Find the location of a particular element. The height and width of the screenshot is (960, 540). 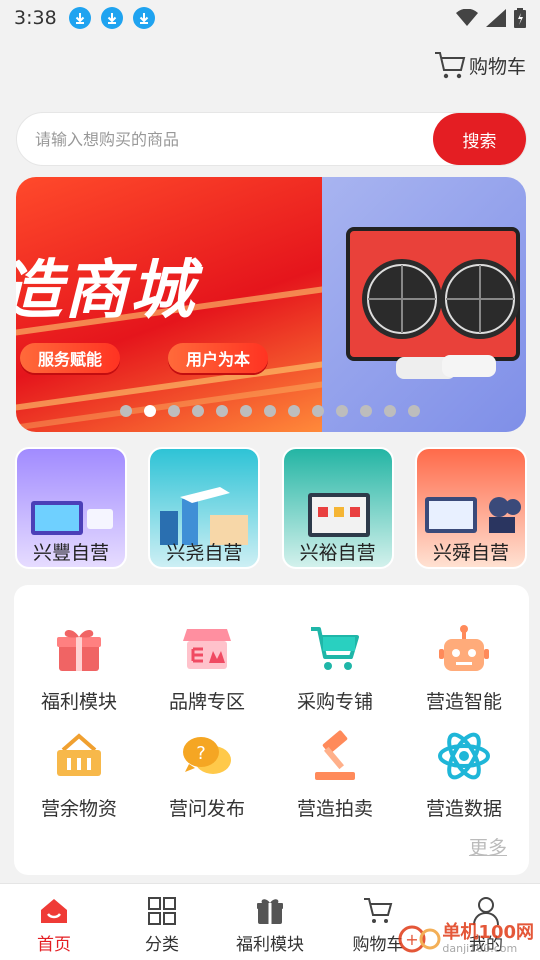

tab-label: 分类 is located at coordinates (162, 945).